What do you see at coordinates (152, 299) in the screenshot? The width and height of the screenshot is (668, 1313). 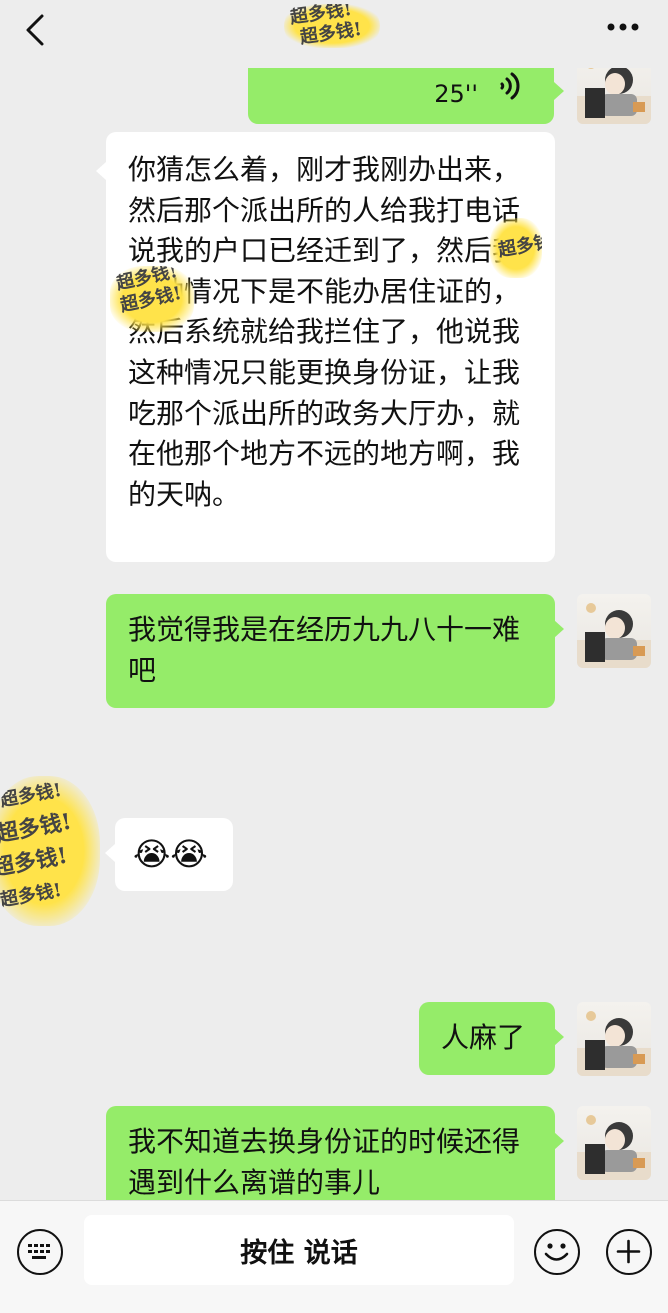 I see `redaction-sticker: 超多钱! 超多钱!` at bounding box center [152, 299].